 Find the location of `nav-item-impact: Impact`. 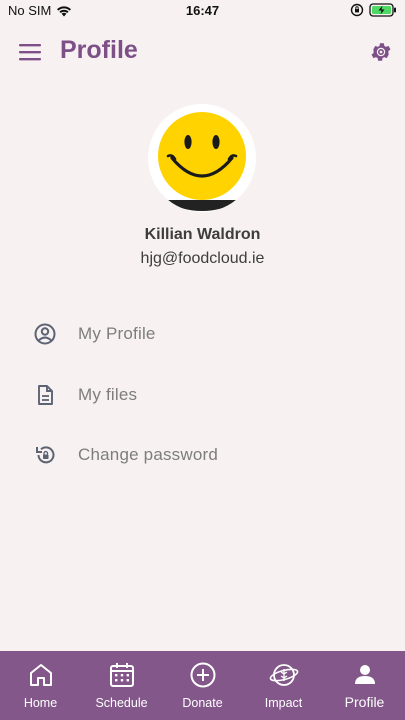

nav-item-impact: Impact is located at coordinates (283, 685).